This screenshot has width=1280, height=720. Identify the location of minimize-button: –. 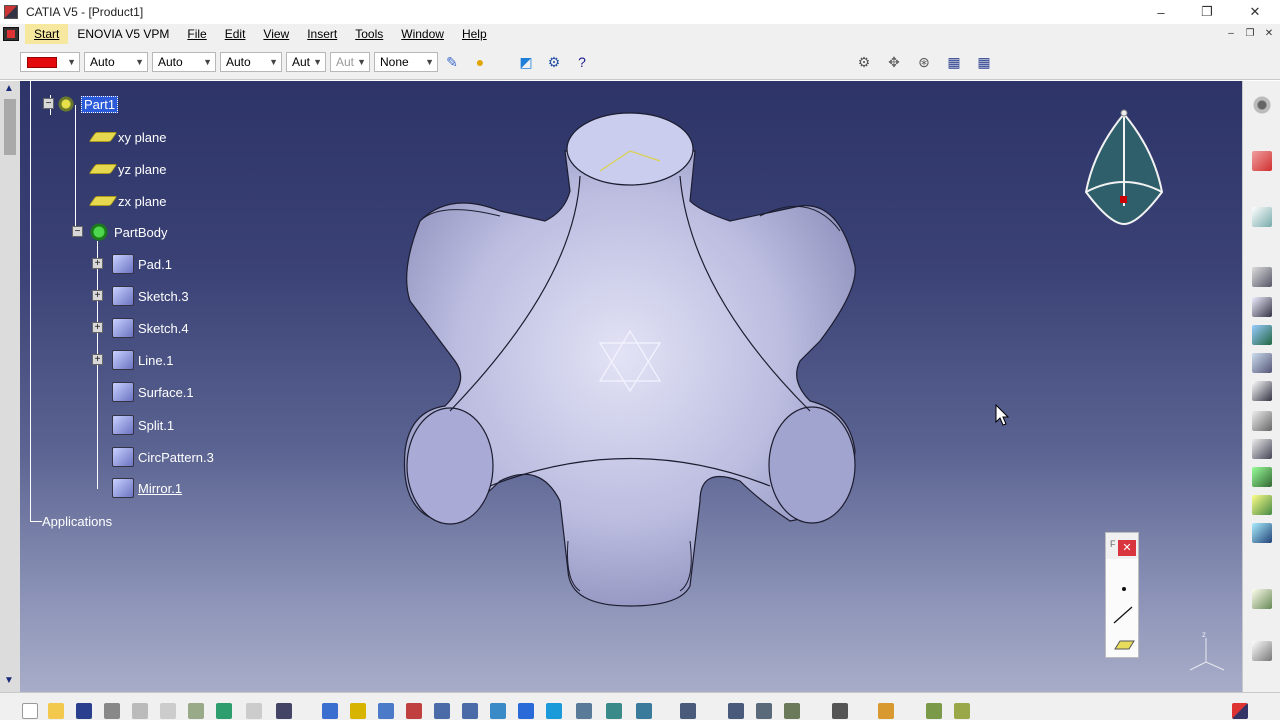
(1161, 12).